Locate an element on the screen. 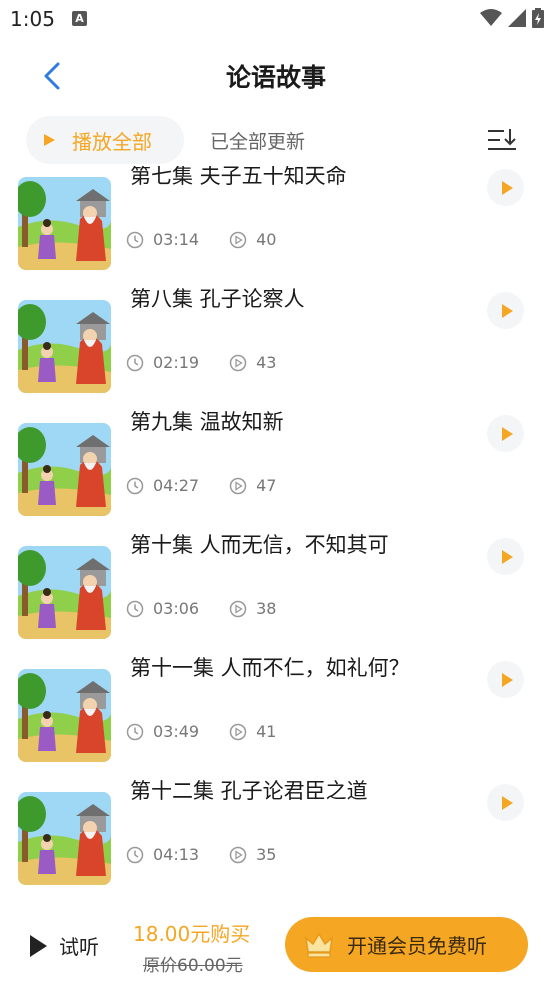  trial-button: 试听 is located at coordinates (64, 945).